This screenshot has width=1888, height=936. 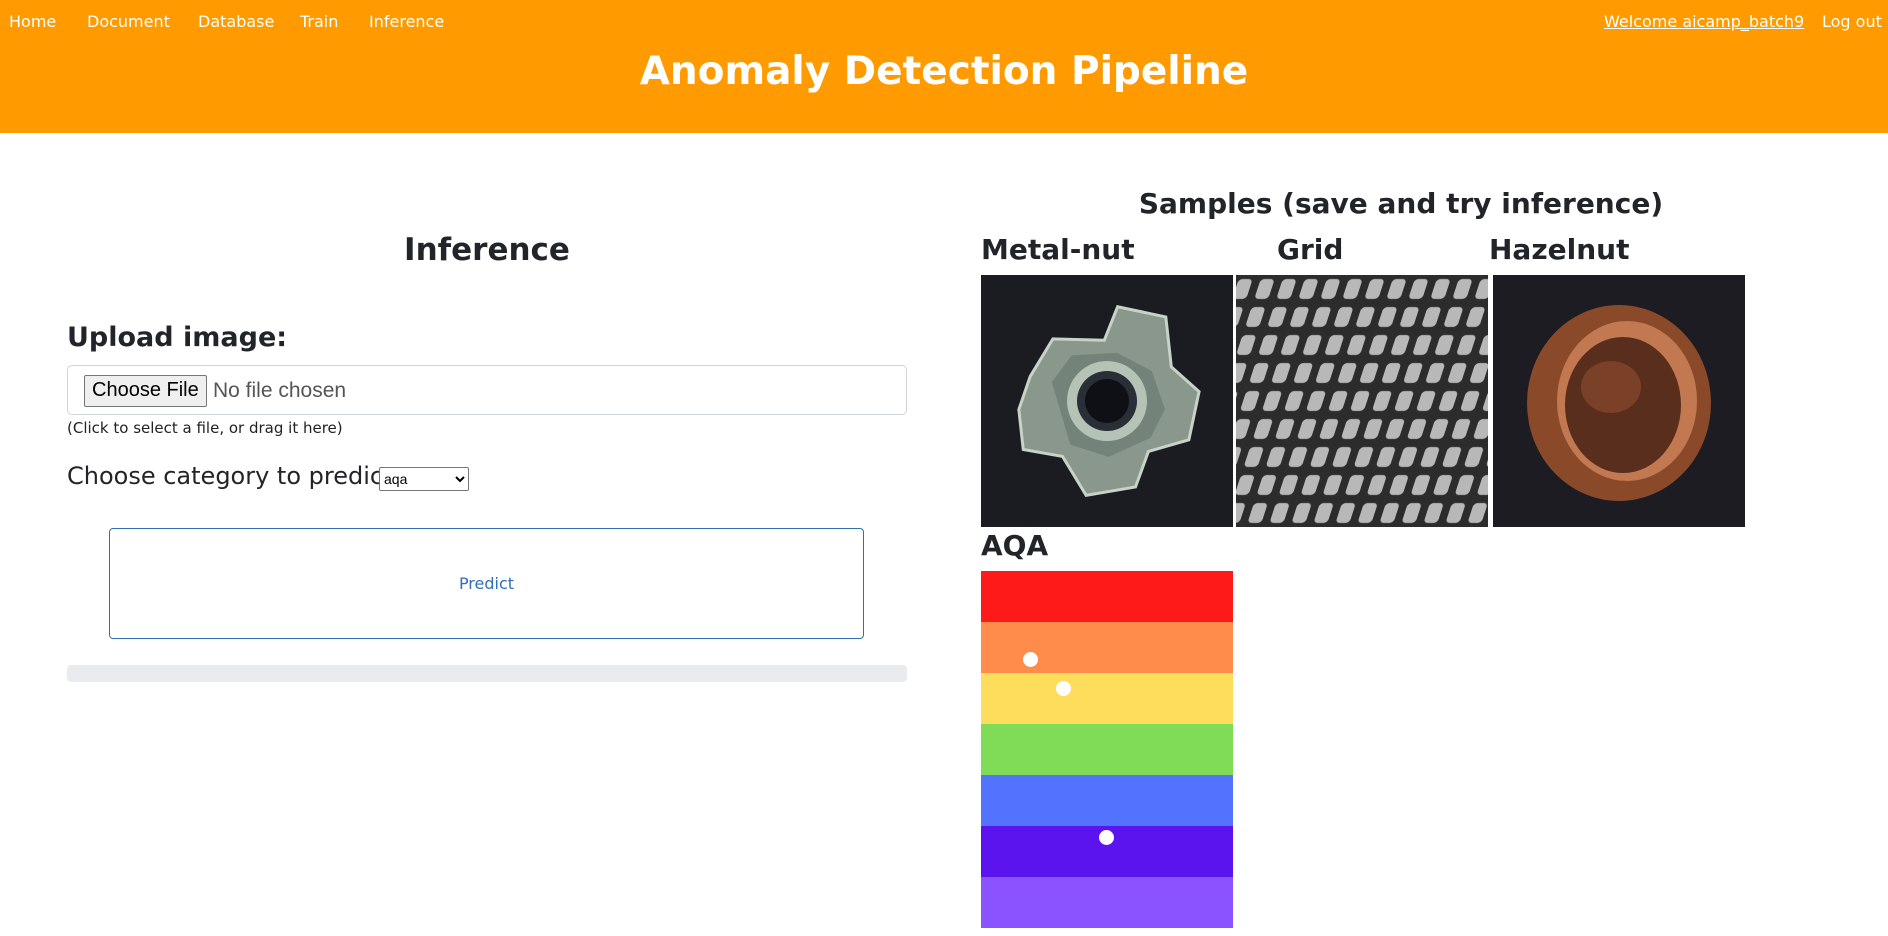 What do you see at coordinates (145, 391) in the screenshot?
I see `choose-file-button: Choose File` at bounding box center [145, 391].